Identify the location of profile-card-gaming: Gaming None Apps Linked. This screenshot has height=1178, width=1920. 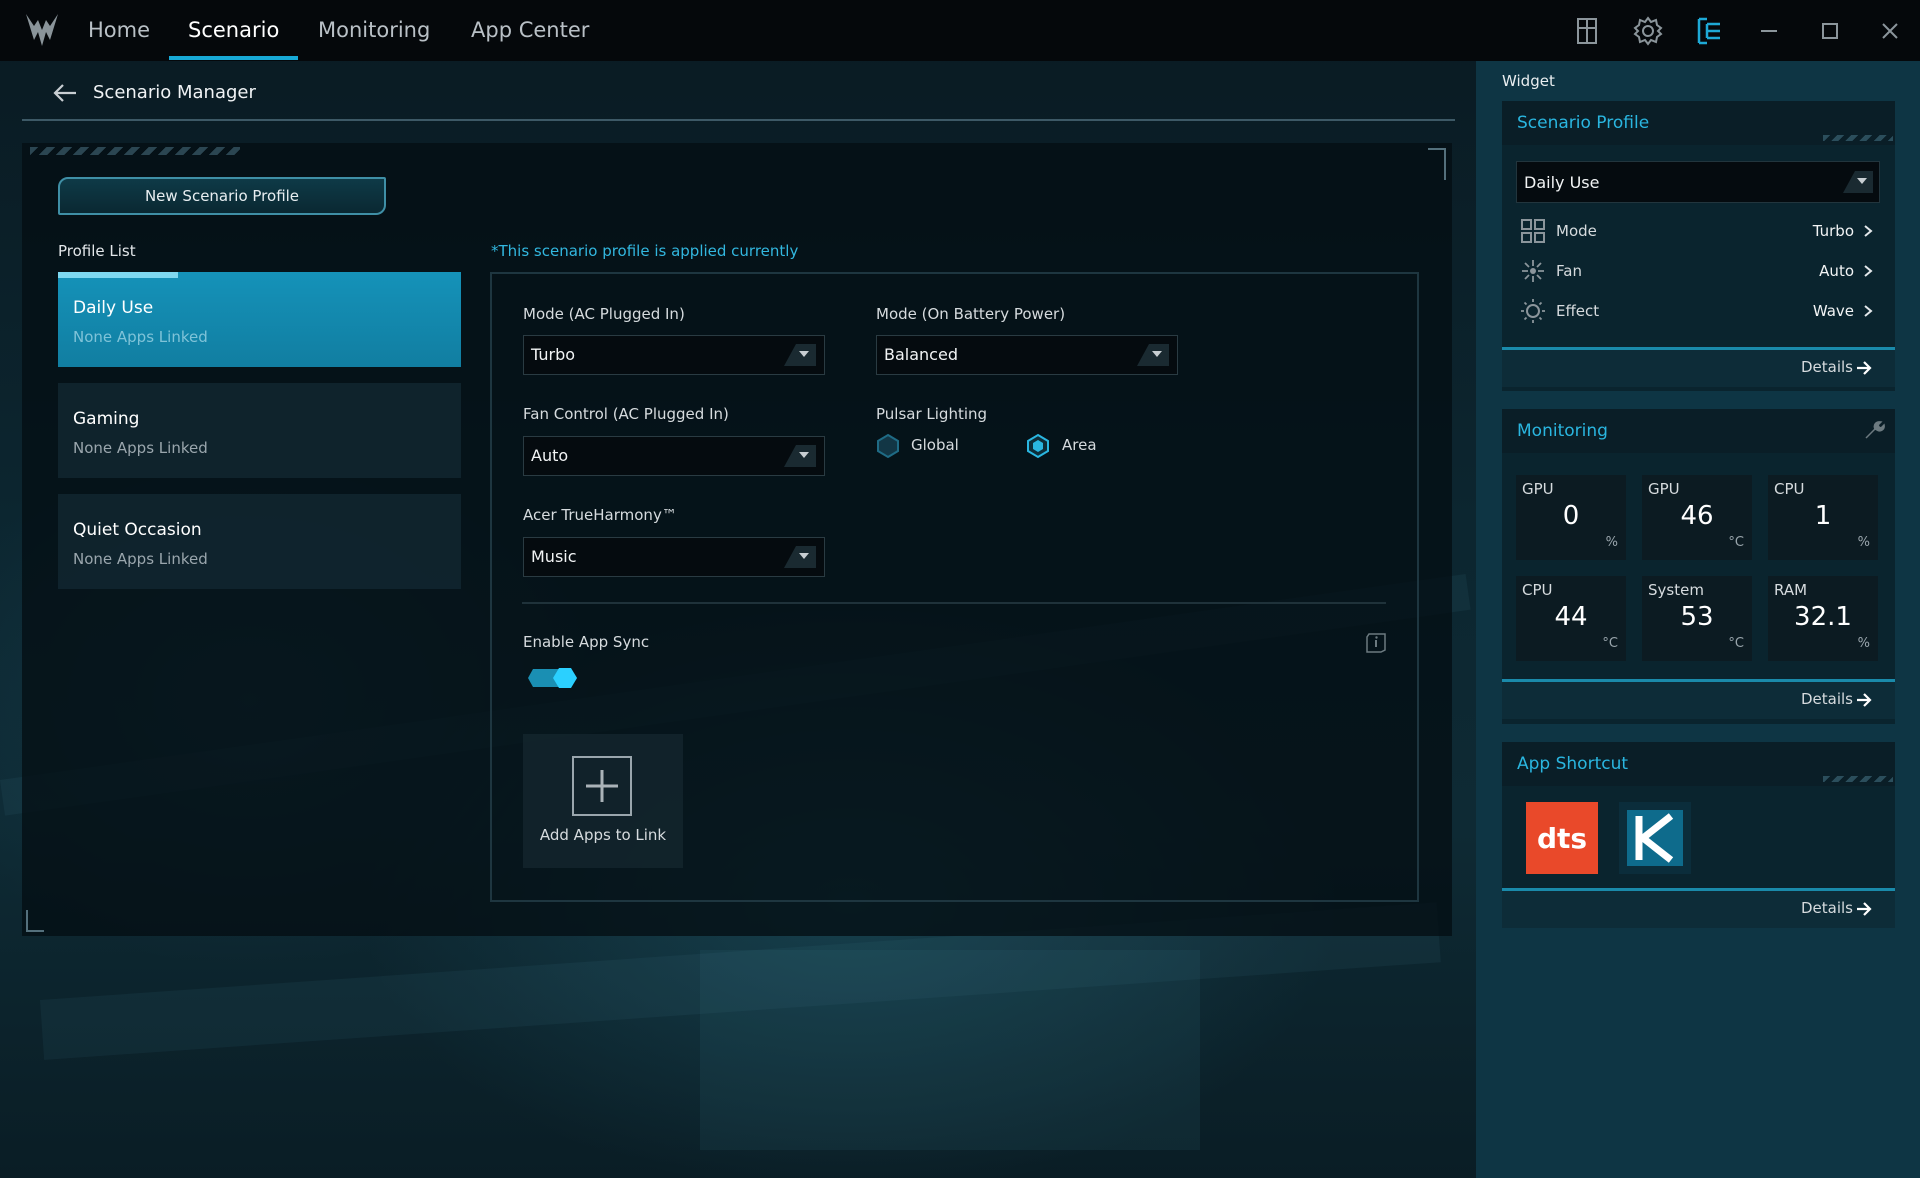
(259, 430).